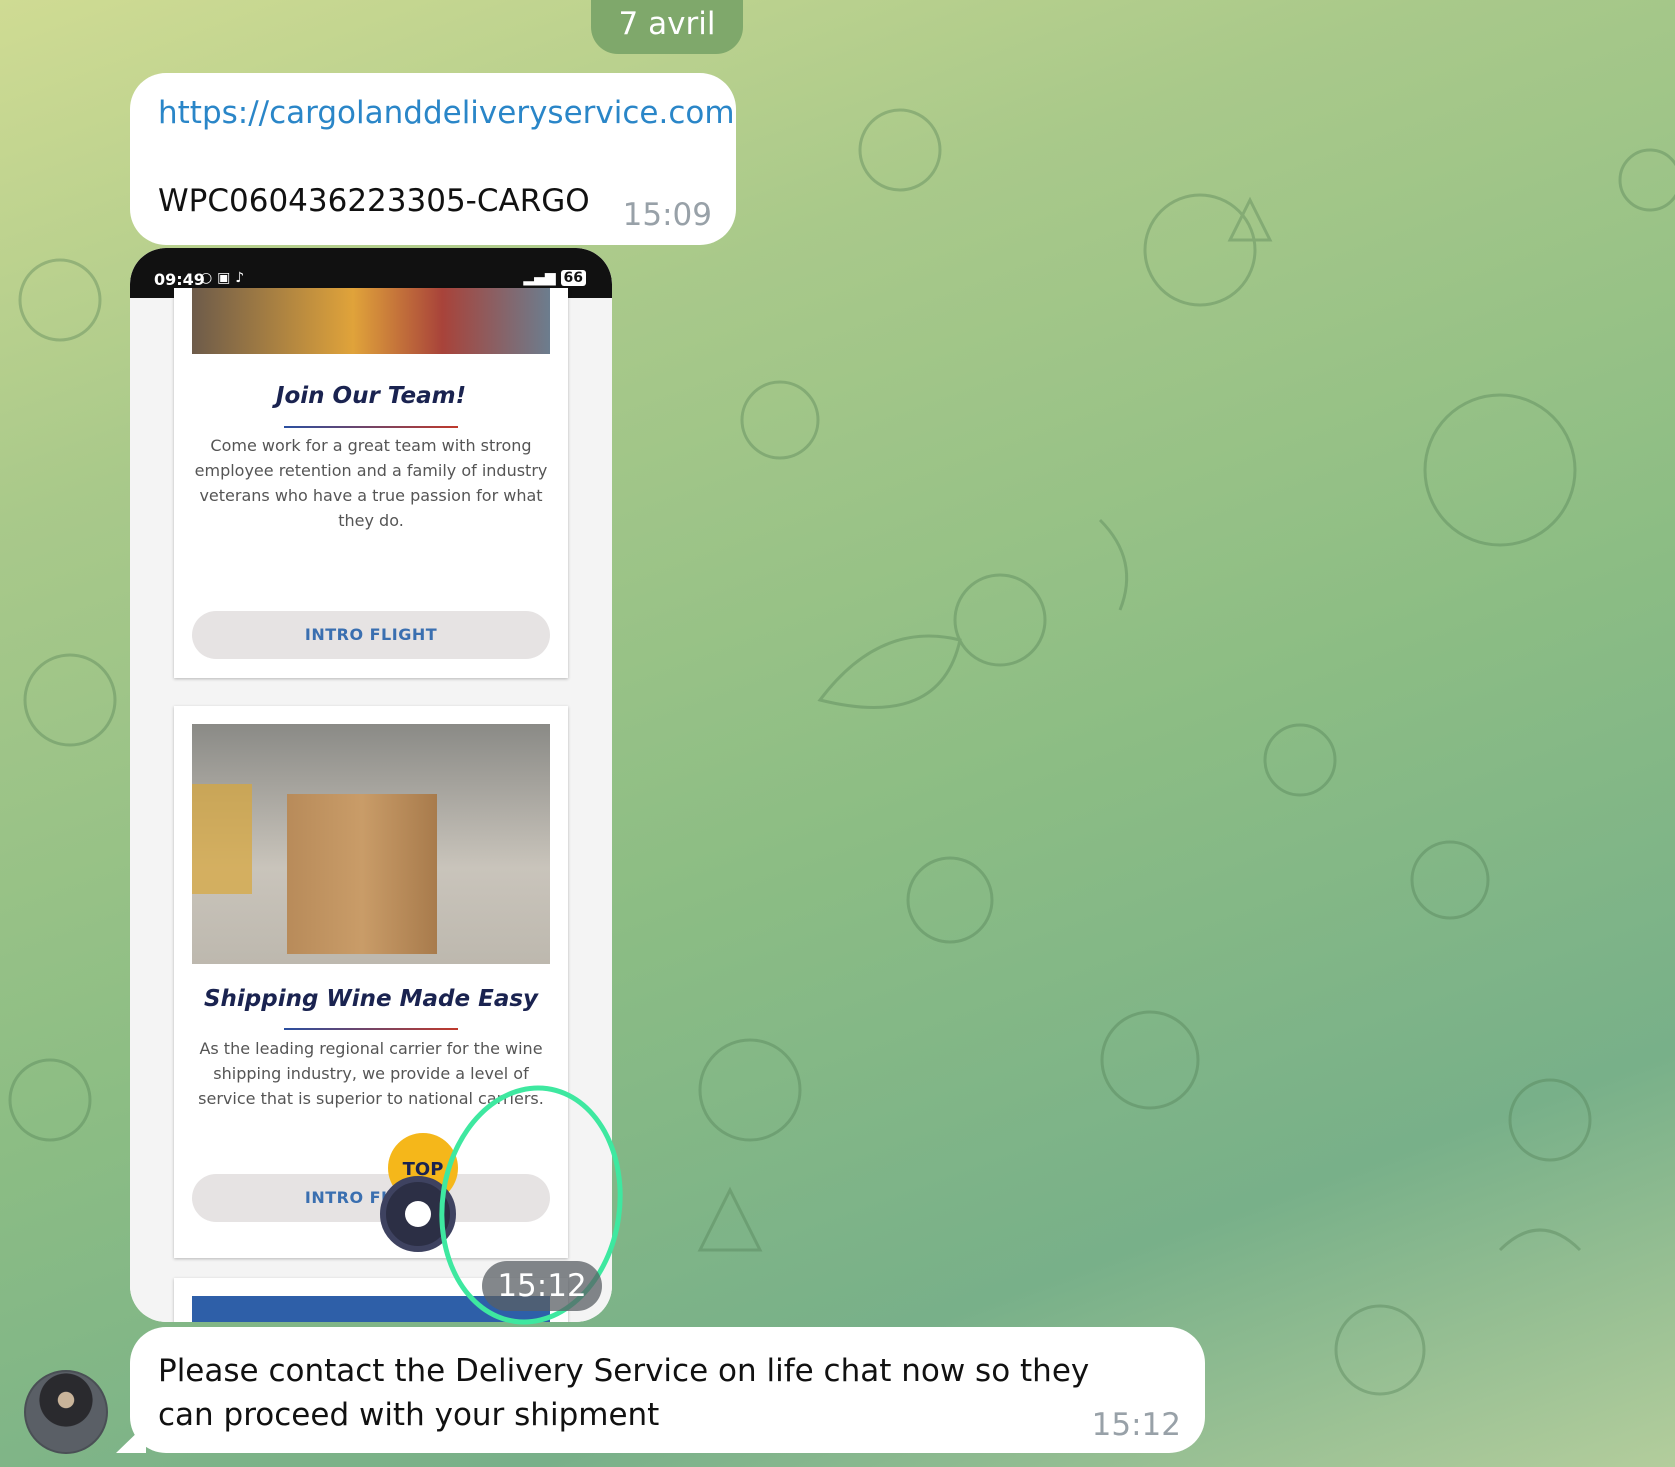  I want to click on intro-flight-button: INTRO FLIGHT, so click(371, 635).